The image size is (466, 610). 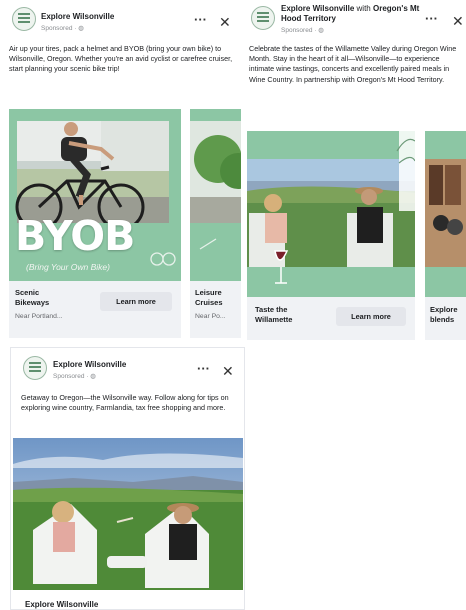 I want to click on winery-photo, so click(x=445, y=214).